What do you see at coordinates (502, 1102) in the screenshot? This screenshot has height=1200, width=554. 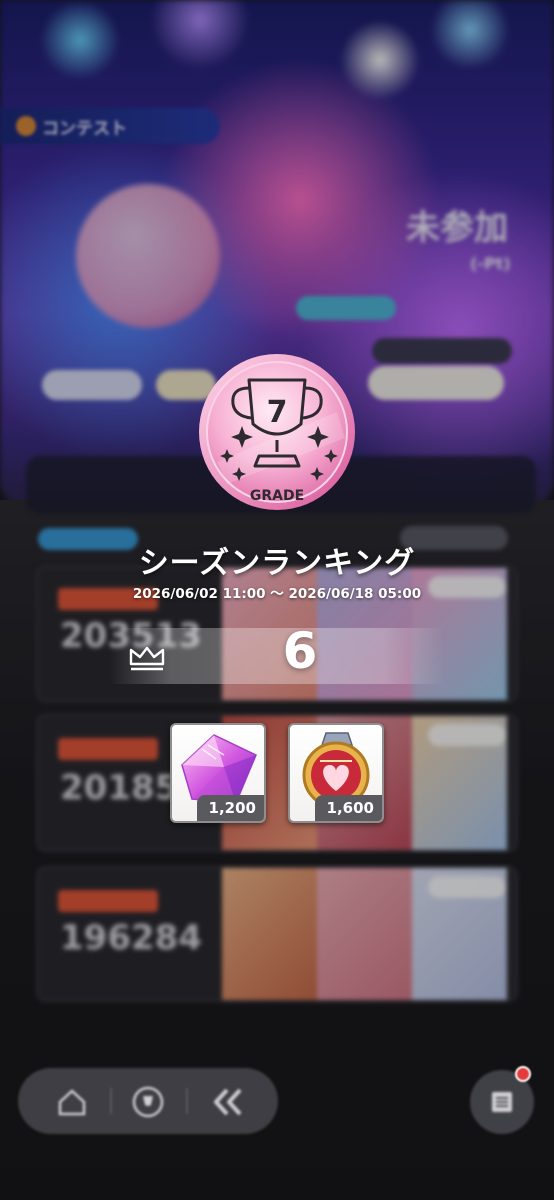 I see `menu-icon` at bounding box center [502, 1102].